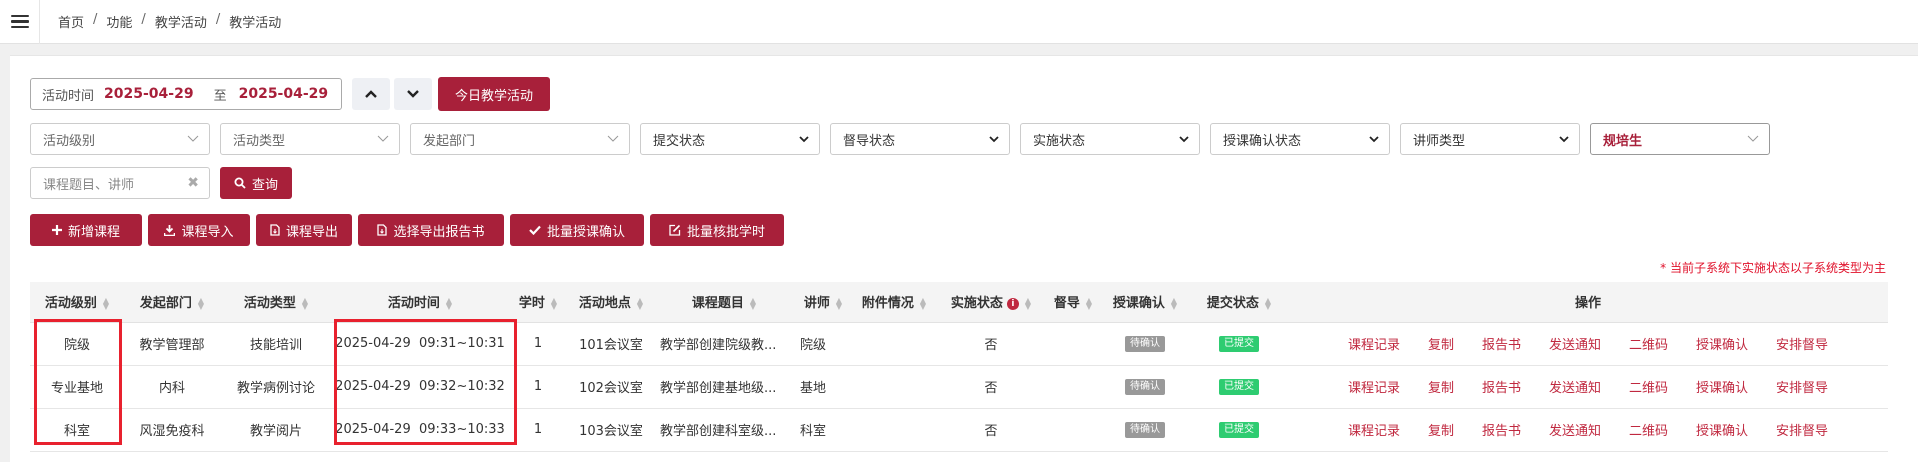  I want to click on col-header: 活动时间 ▲ ▼, so click(420, 302).